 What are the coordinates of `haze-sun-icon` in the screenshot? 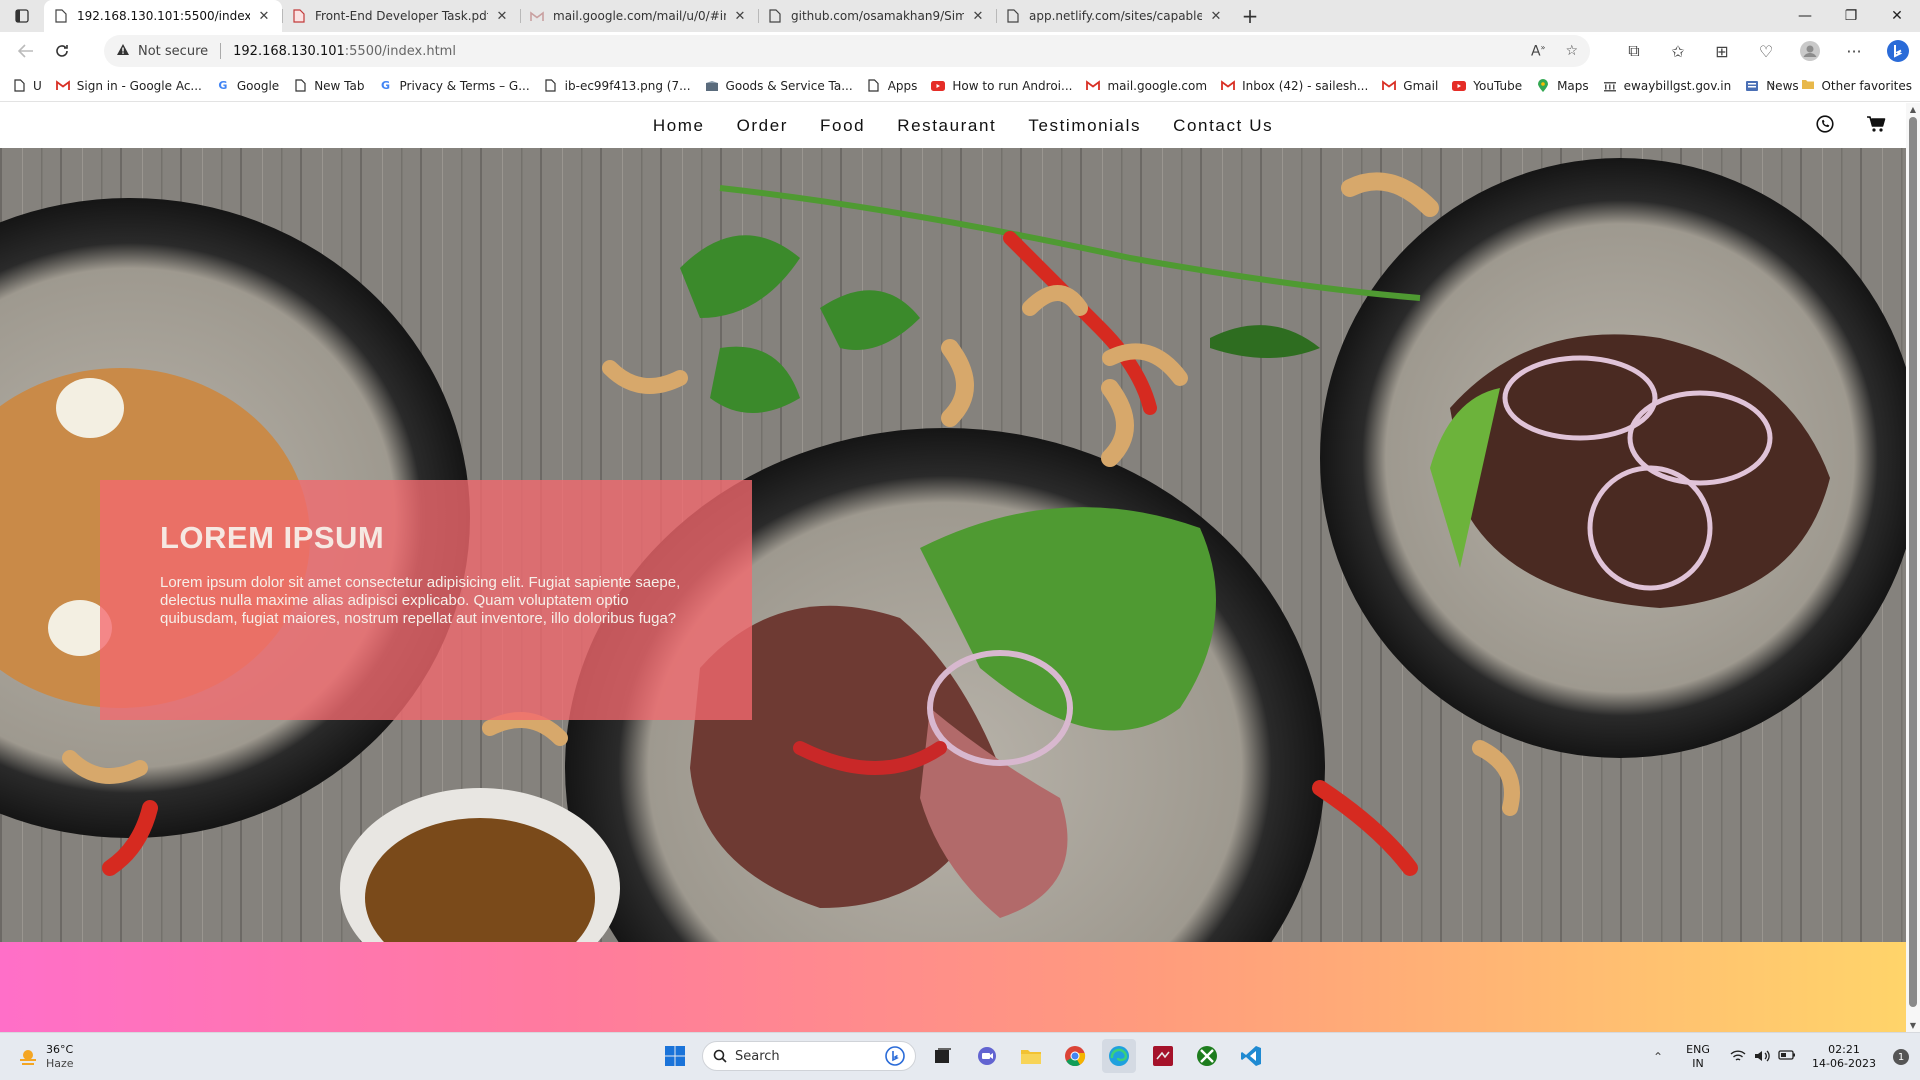 It's located at (28, 1057).